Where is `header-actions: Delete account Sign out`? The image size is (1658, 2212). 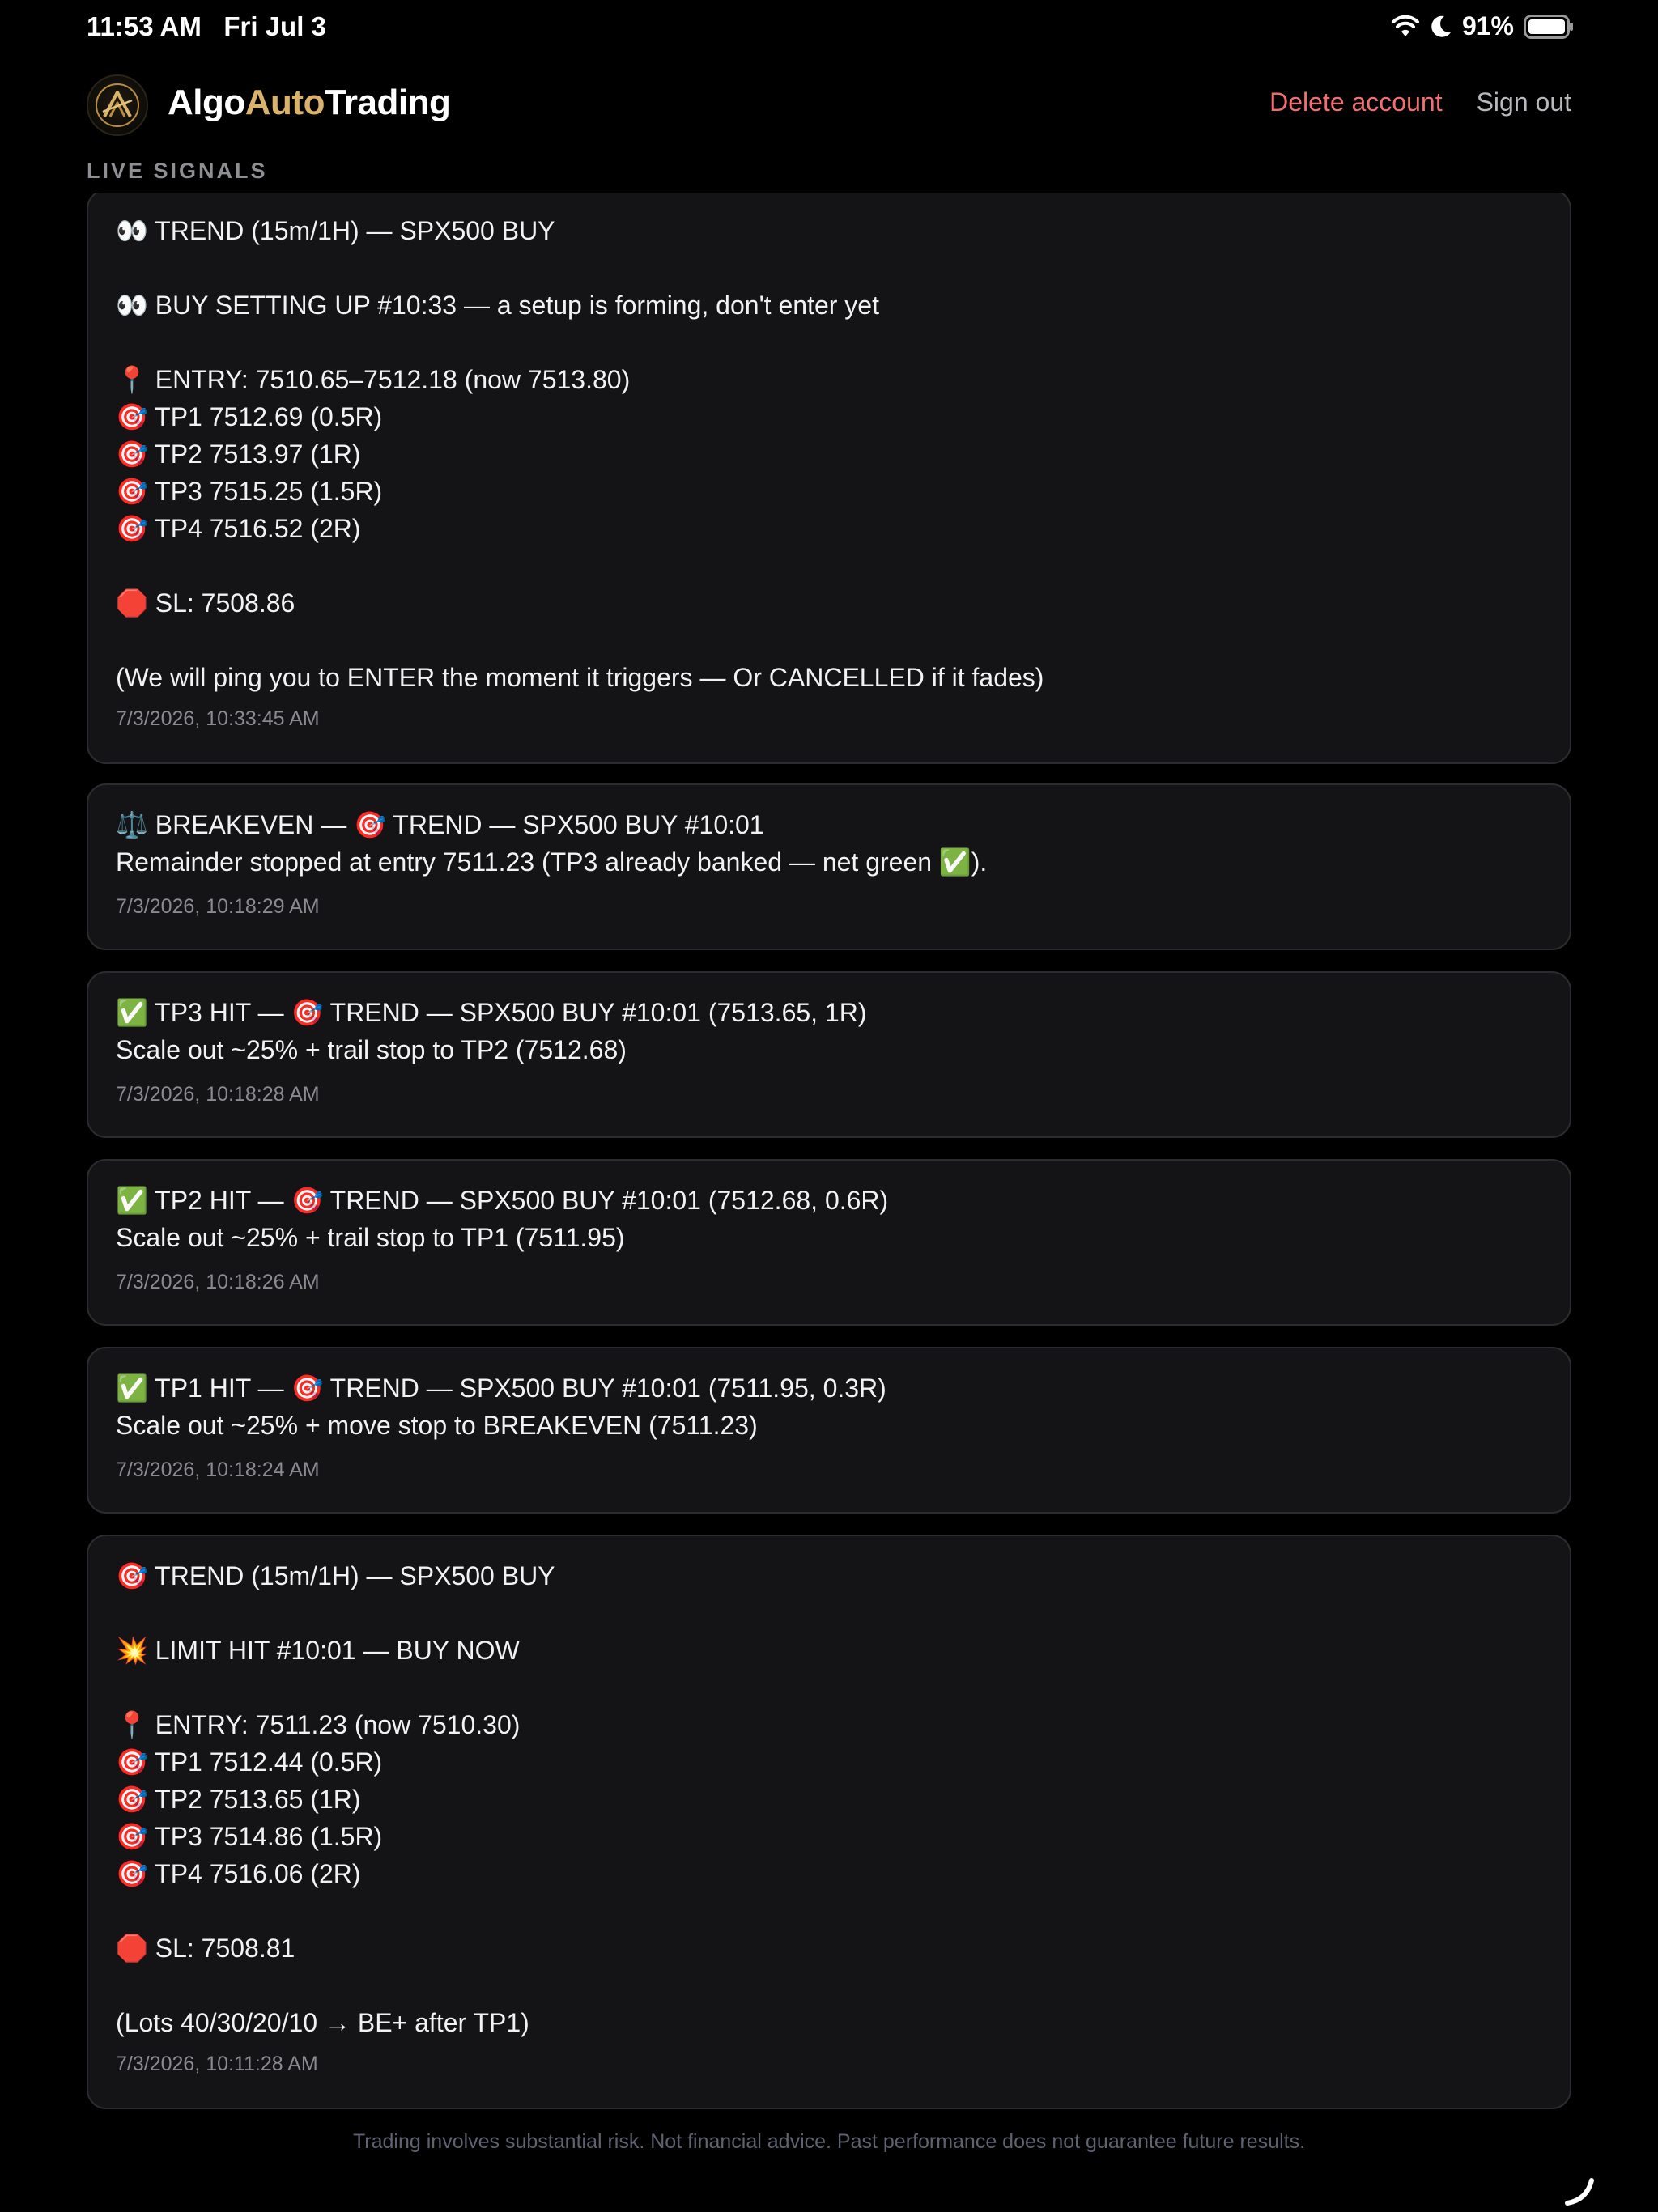
header-actions: Delete account Sign out is located at coordinates (1420, 102).